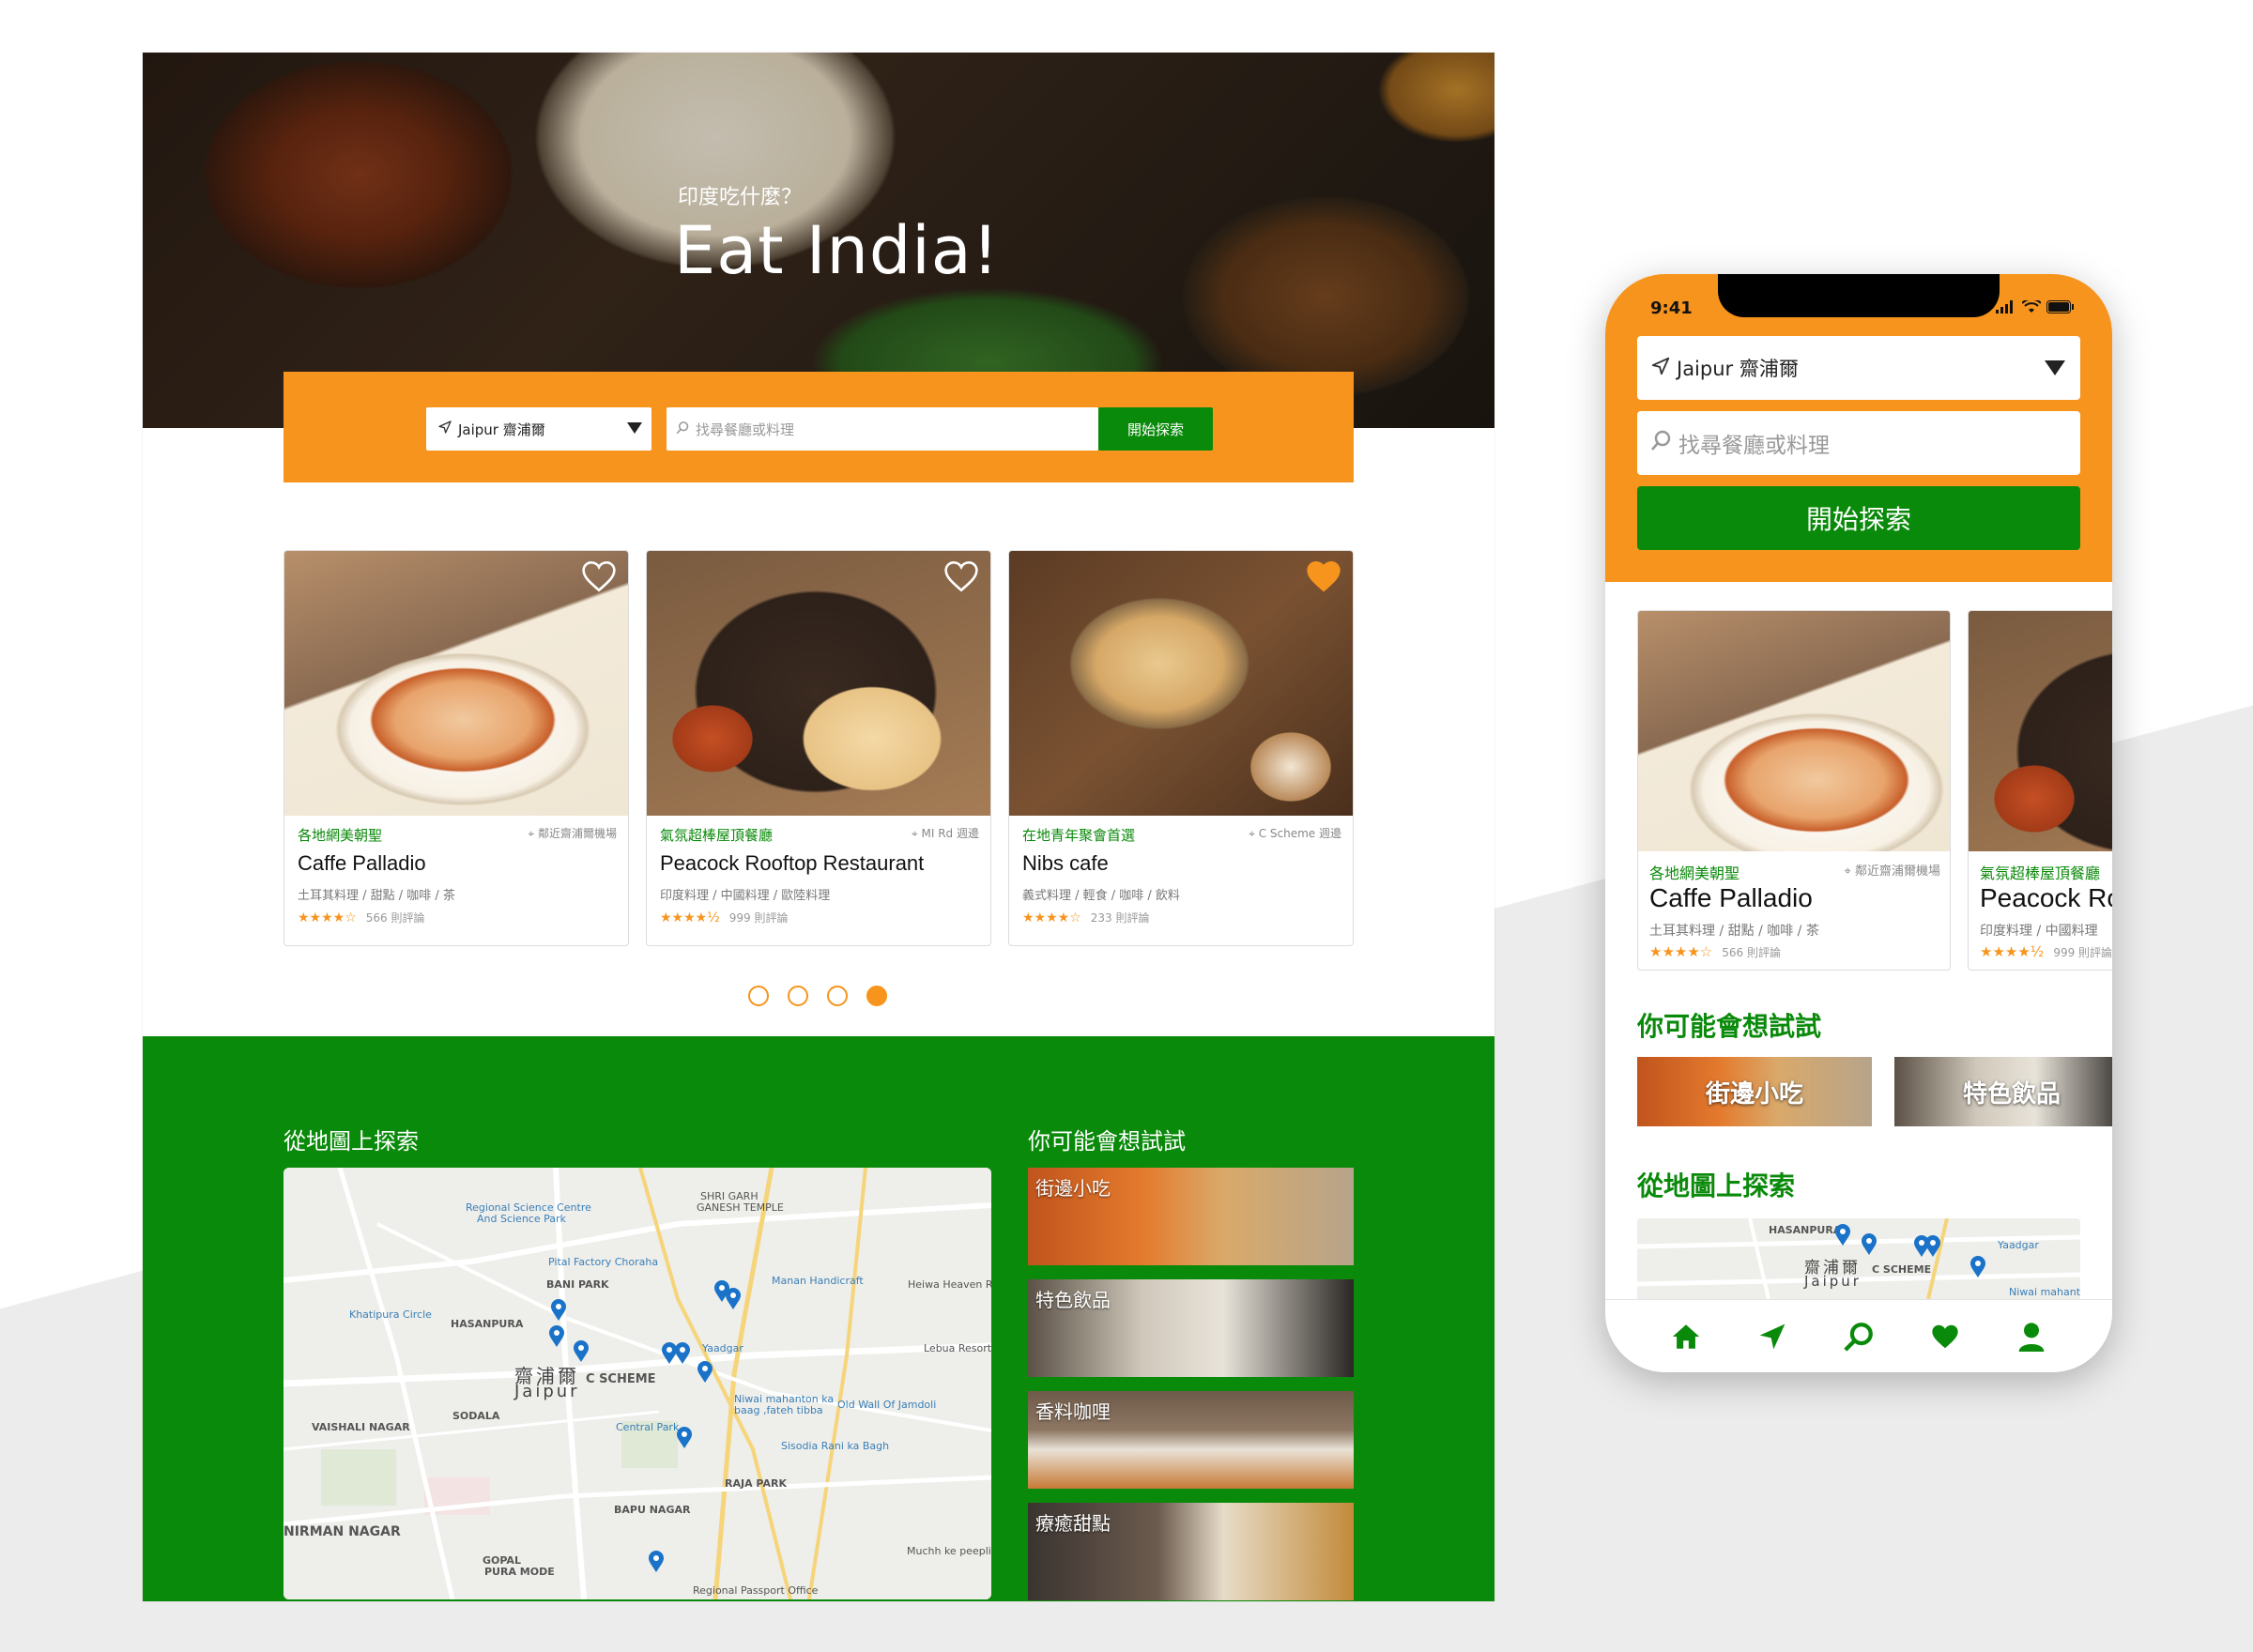 This screenshot has width=2253, height=1652. What do you see at coordinates (1300, 833) in the screenshot?
I see `card-location-text: C Scheme 週邊` at bounding box center [1300, 833].